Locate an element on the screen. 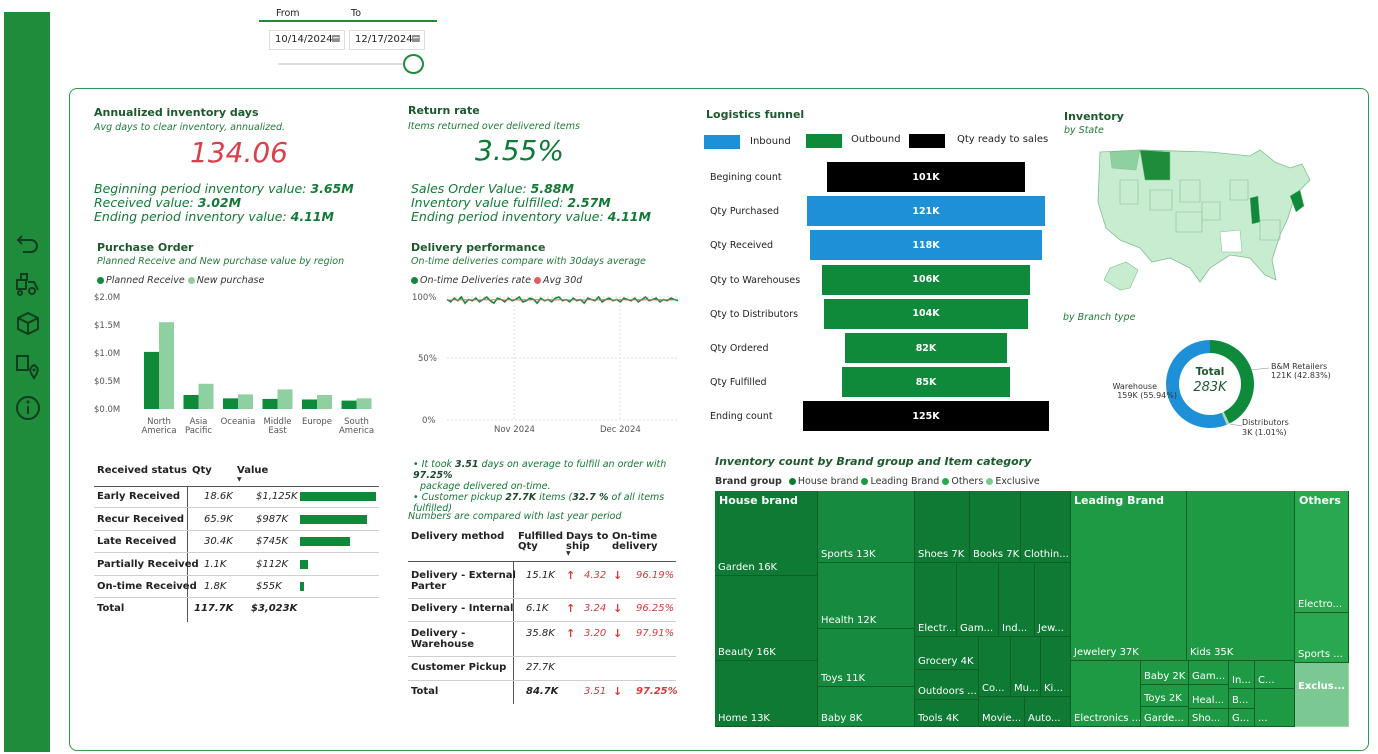  tm-cell: Health 12K is located at coordinates (866, 596).